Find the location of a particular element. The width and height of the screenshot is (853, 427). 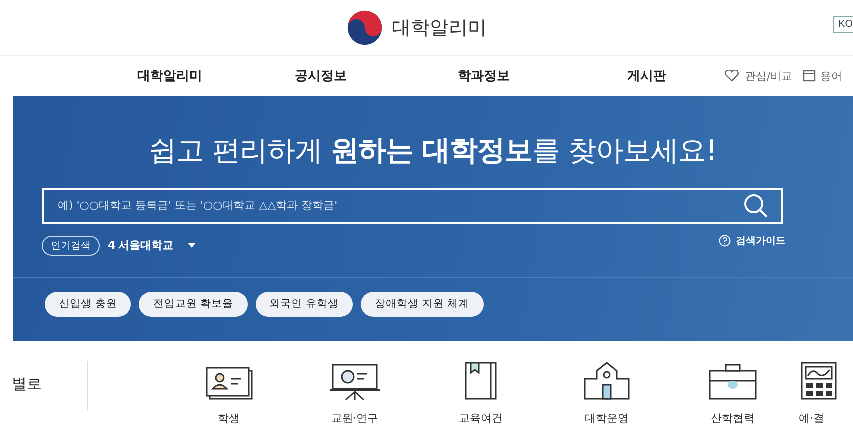

briefcase-icon is located at coordinates (733, 382).